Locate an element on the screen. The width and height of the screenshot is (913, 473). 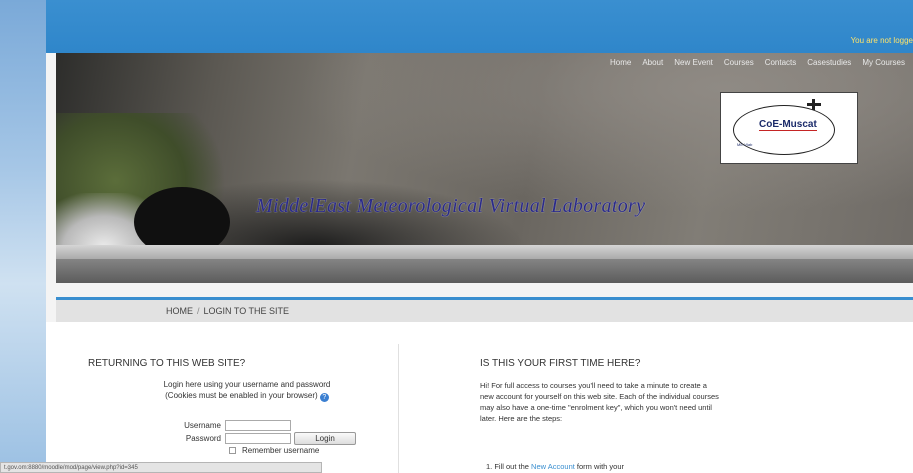
remember-checkbox is located at coordinates (232, 450).